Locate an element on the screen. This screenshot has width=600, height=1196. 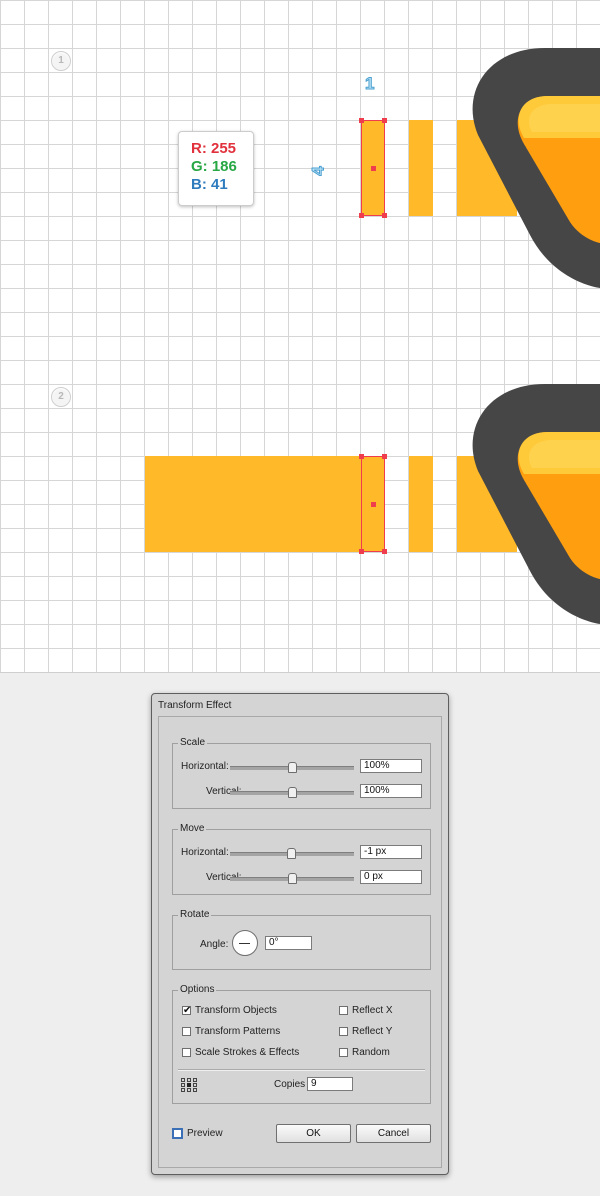
move-group: Move Horizontal: -1 px Vertical: 0 px is located at coordinates (301, 859).